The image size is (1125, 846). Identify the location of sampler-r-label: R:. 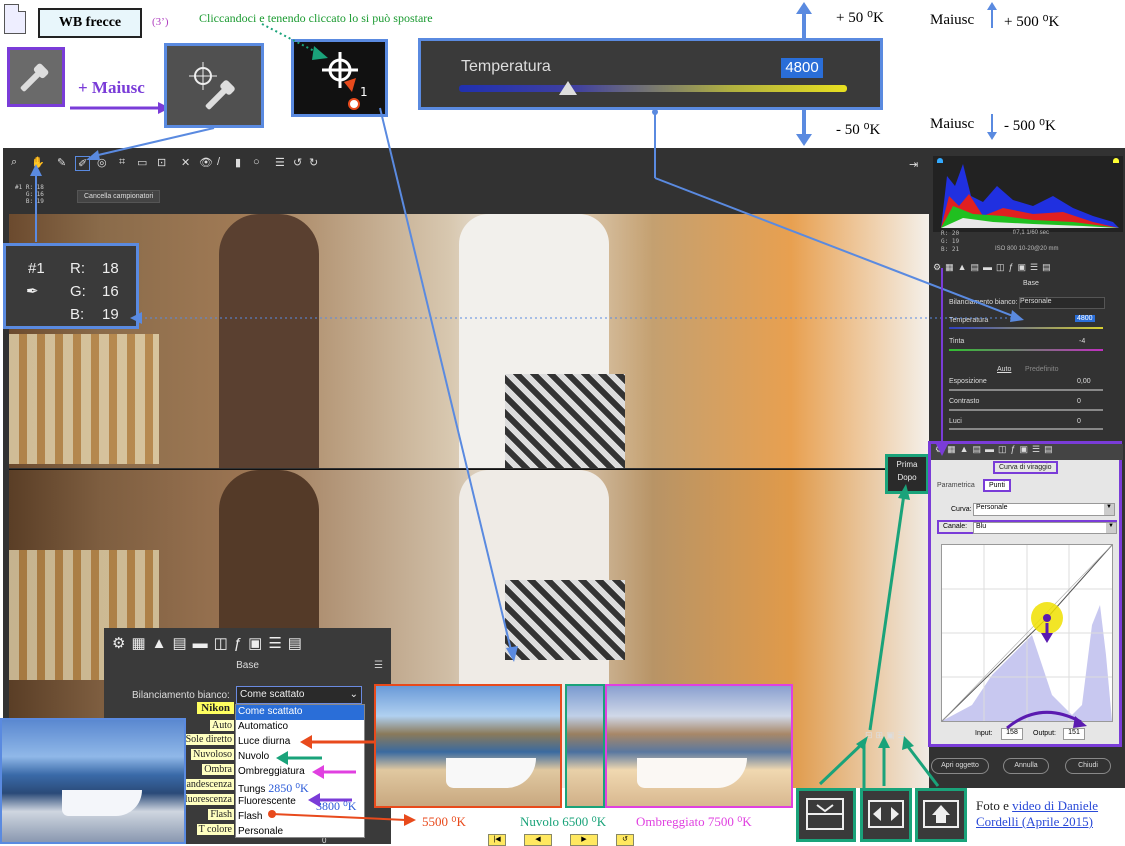
(77, 268).